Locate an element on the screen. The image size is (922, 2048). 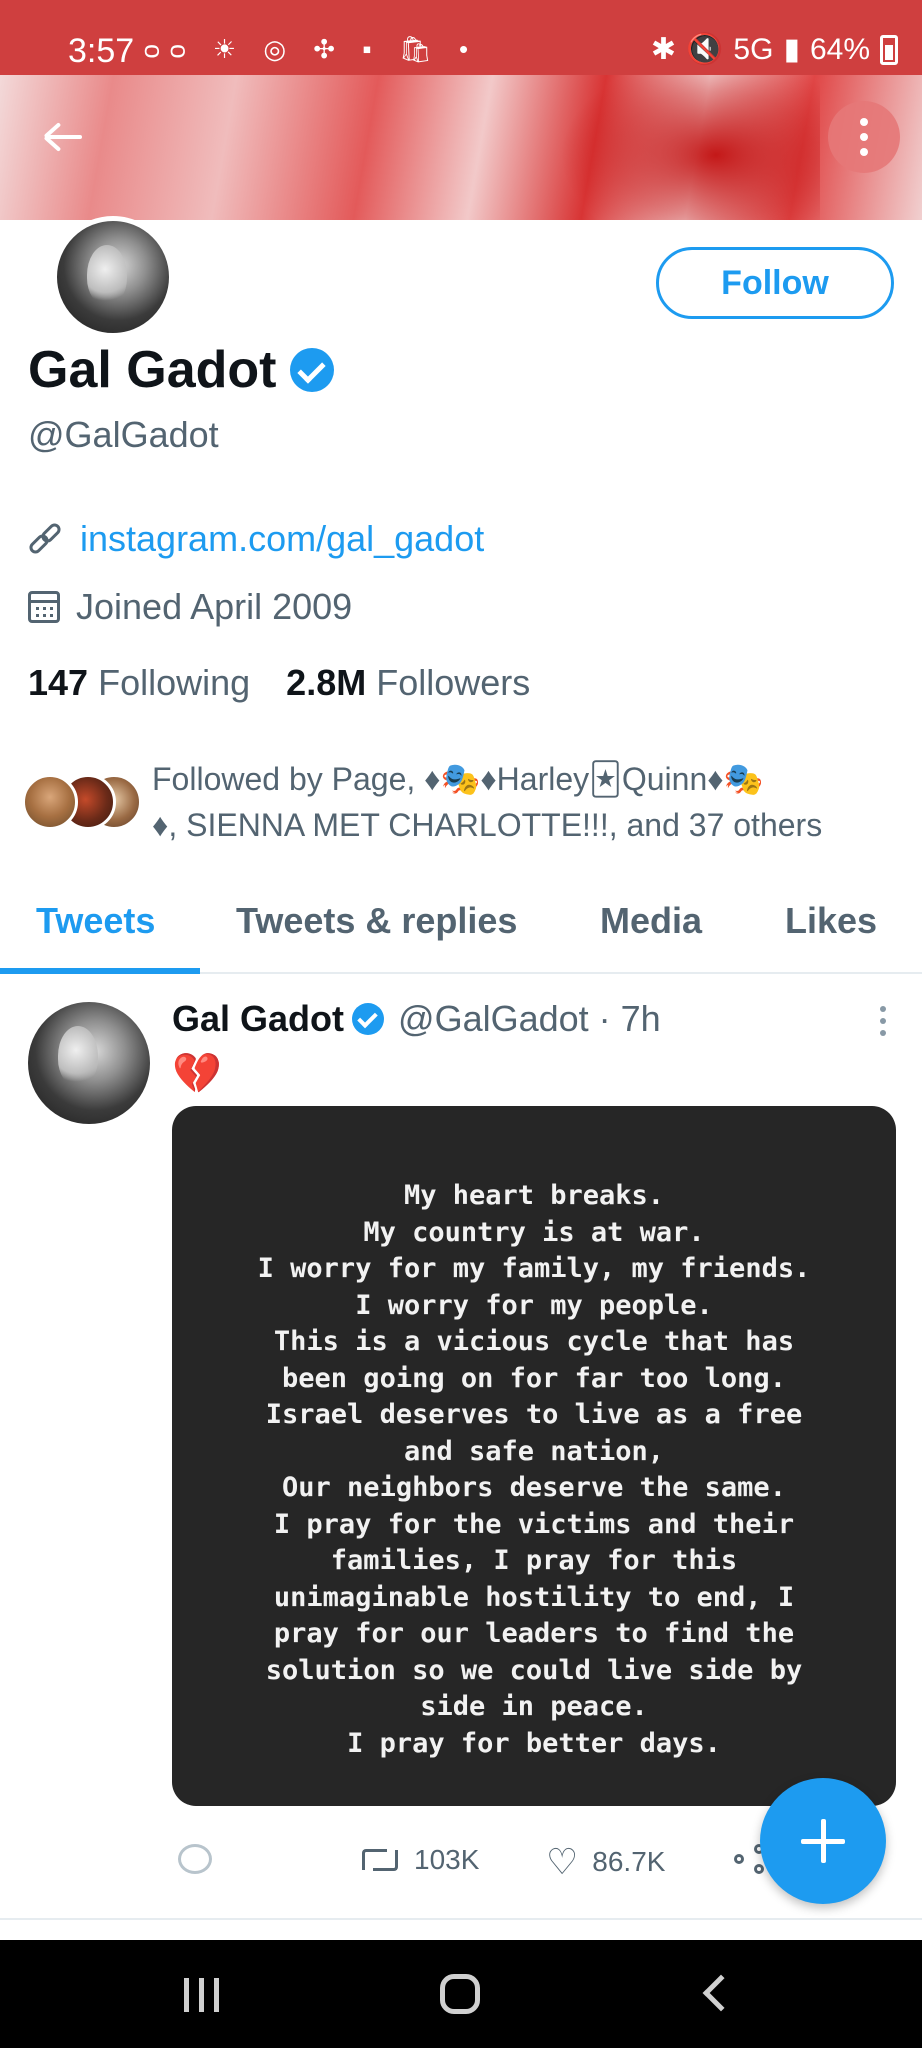
compose-tweet-button is located at coordinates (823, 1841).